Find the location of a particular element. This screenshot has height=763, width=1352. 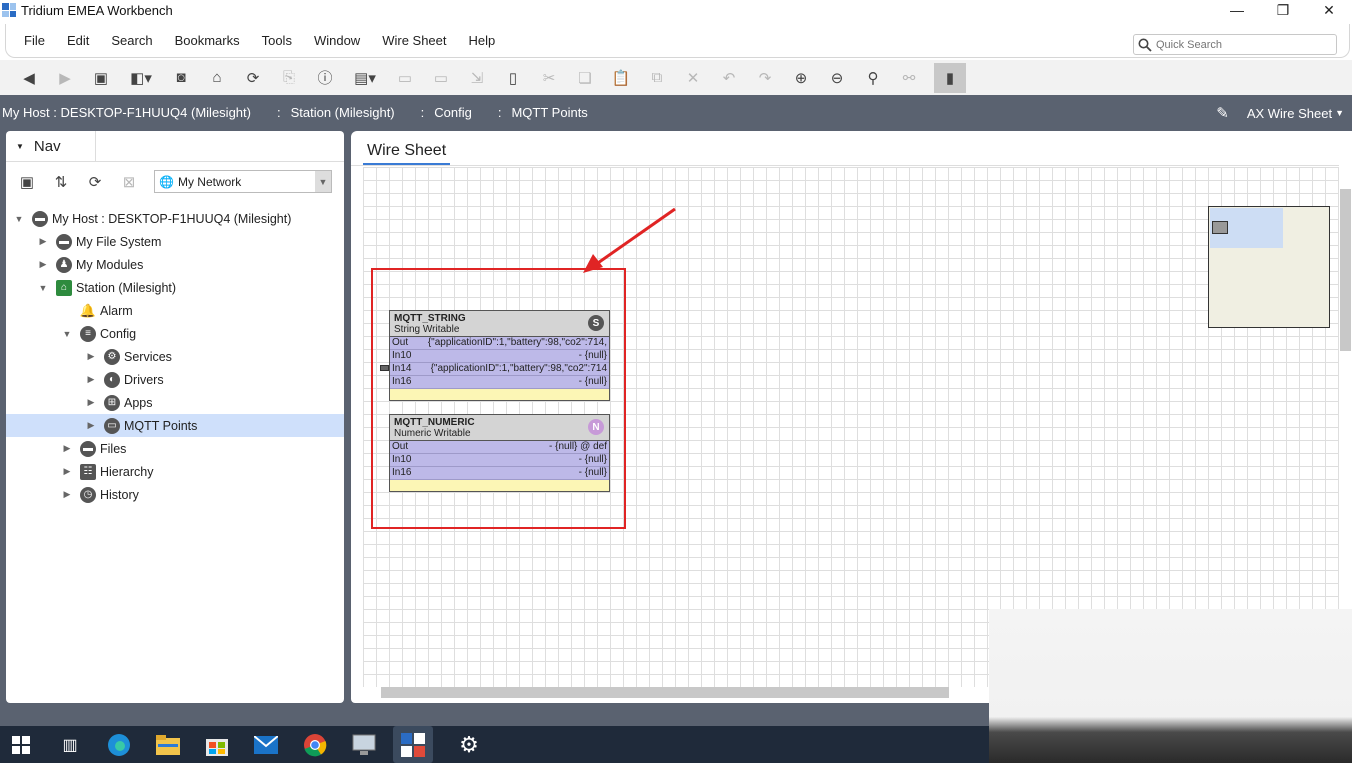

paste-icon: 📋 is located at coordinates (621, 78).